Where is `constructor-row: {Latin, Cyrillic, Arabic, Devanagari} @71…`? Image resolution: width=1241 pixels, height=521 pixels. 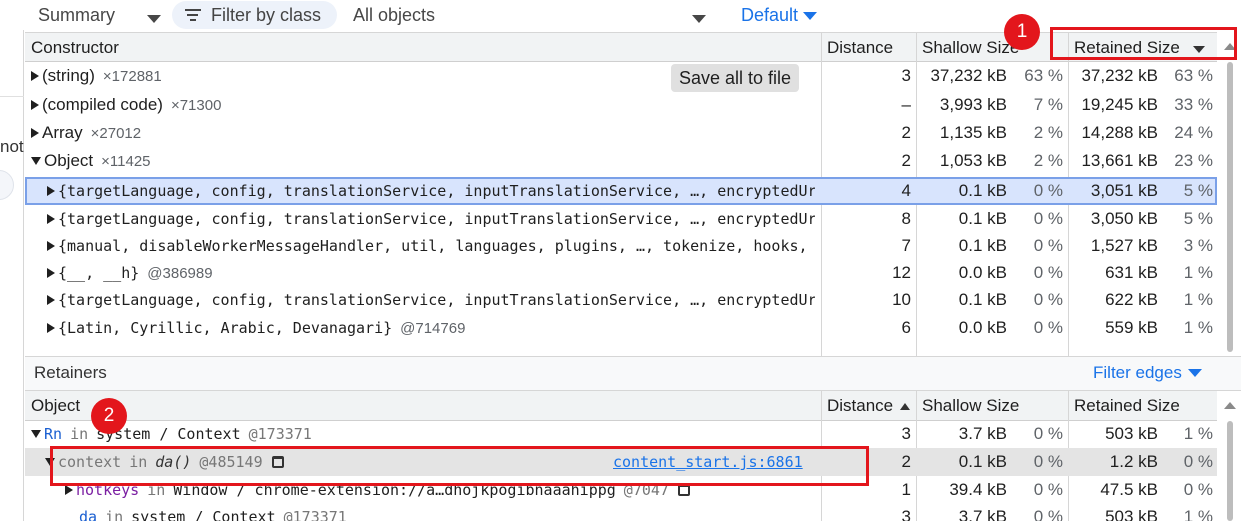 constructor-row: {Latin, Cyrillic, Arabic, Devanagari} @71… is located at coordinates (621, 328).